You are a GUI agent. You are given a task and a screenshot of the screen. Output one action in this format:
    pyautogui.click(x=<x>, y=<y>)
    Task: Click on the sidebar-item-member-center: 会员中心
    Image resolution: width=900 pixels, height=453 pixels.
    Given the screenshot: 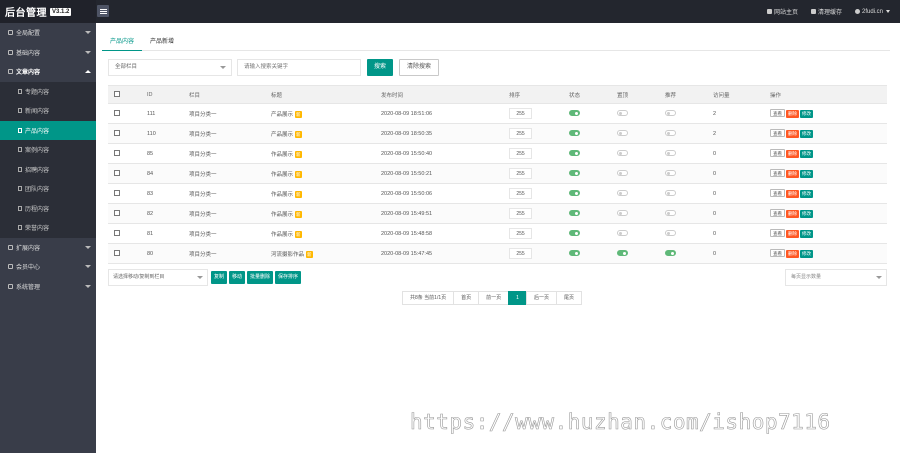 What is the action you would take?
    pyautogui.click(x=48, y=267)
    